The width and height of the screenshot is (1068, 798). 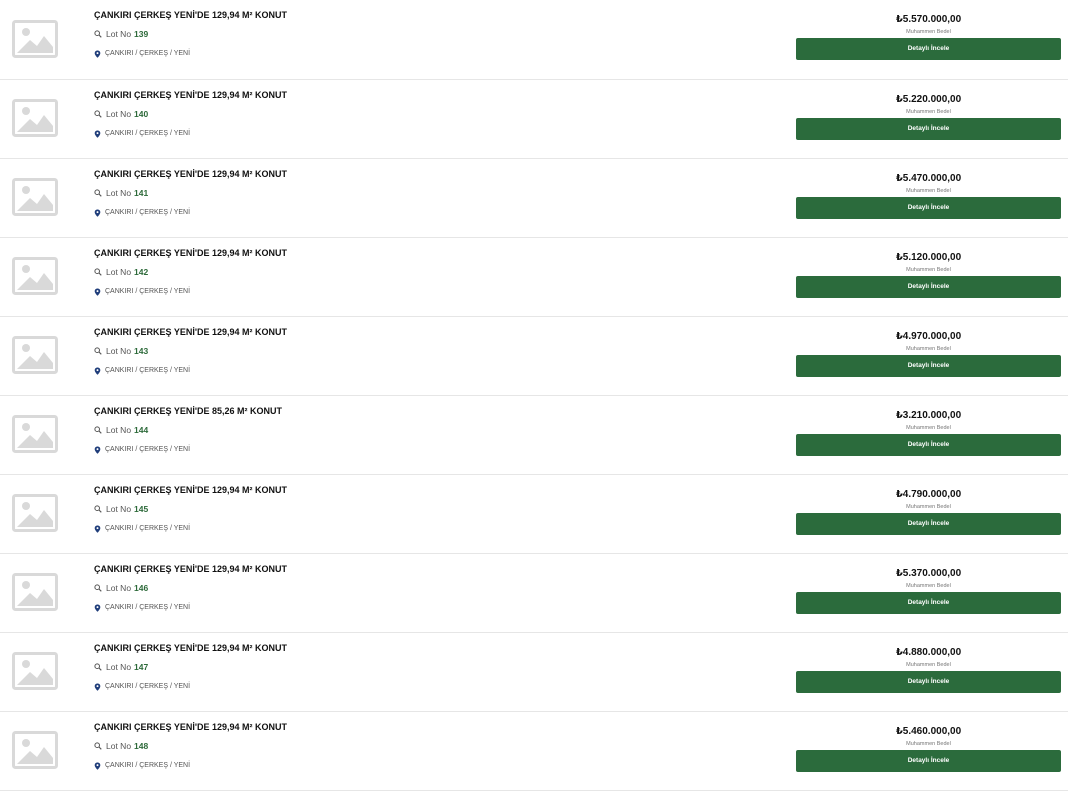 I want to click on listing-title: ÇANKIRI ÇERKEŞ YENİ'DE 85,26 M² KONUT, so click(x=188, y=411).